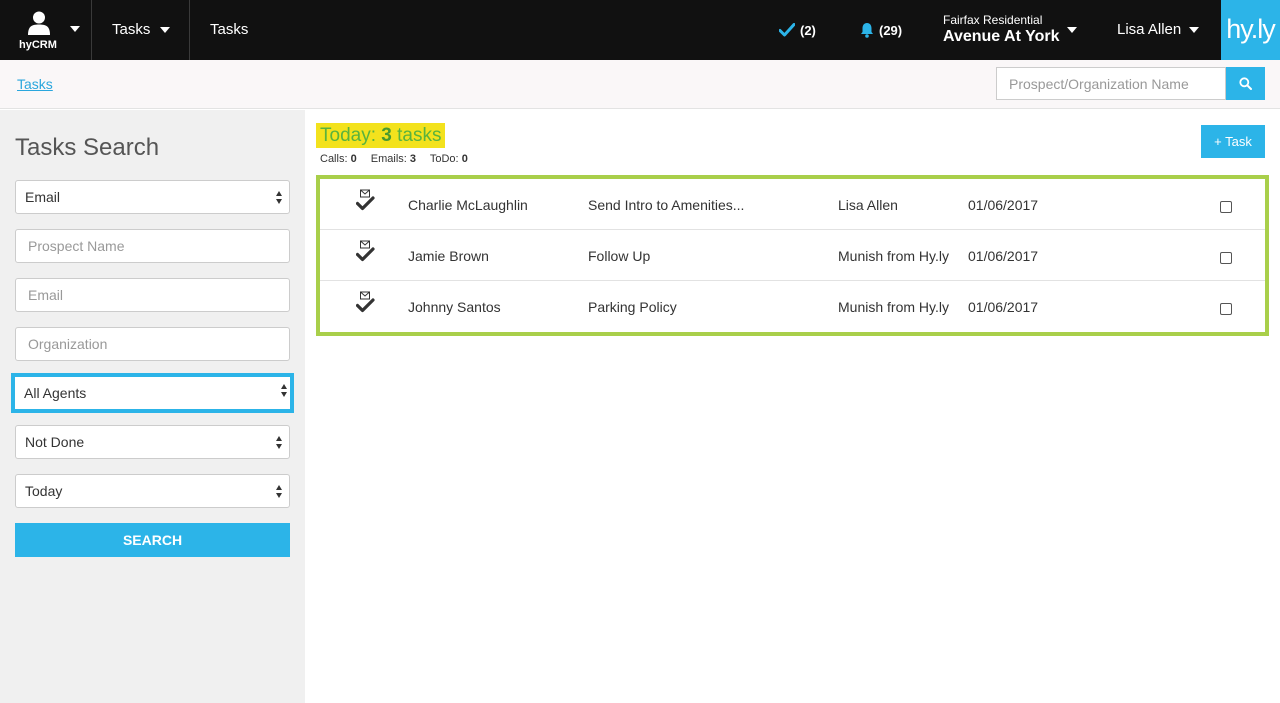 The height and width of the screenshot is (703, 1280). Describe the element at coordinates (448, 256) in the screenshot. I see `task-prospect-name: Jamie Brown` at that location.